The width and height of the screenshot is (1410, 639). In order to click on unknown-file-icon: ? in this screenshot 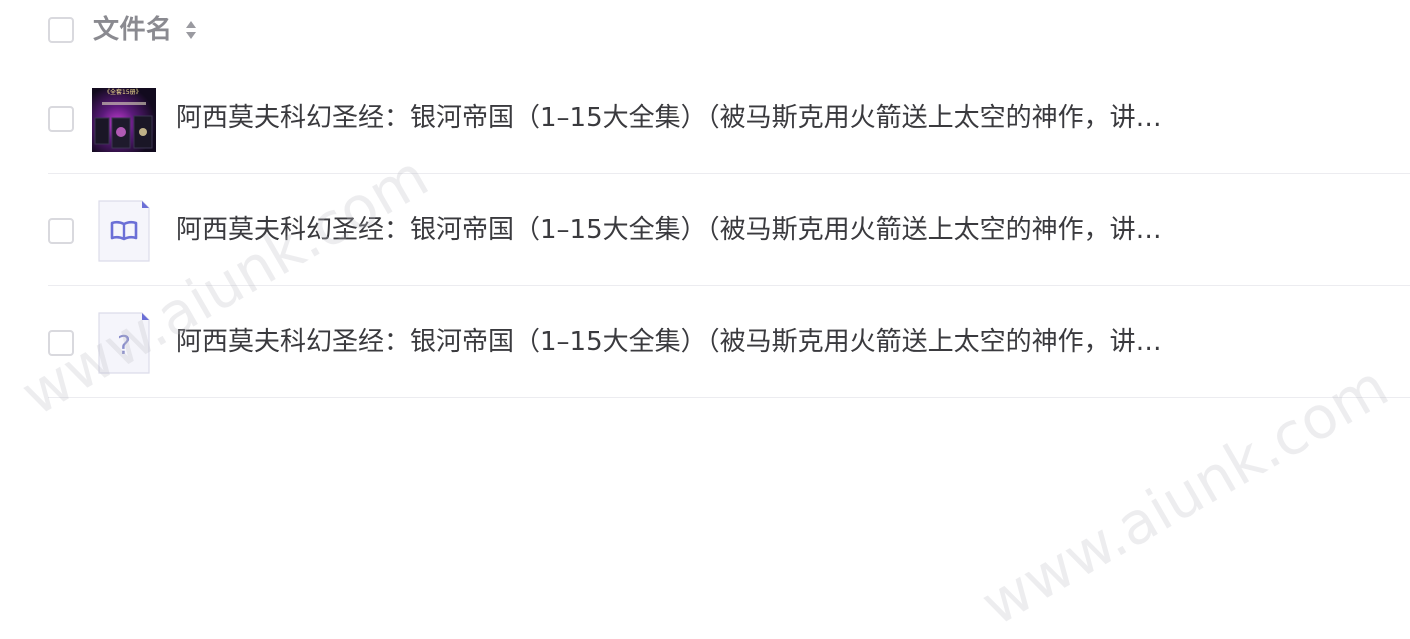, I will do `click(124, 343)`.